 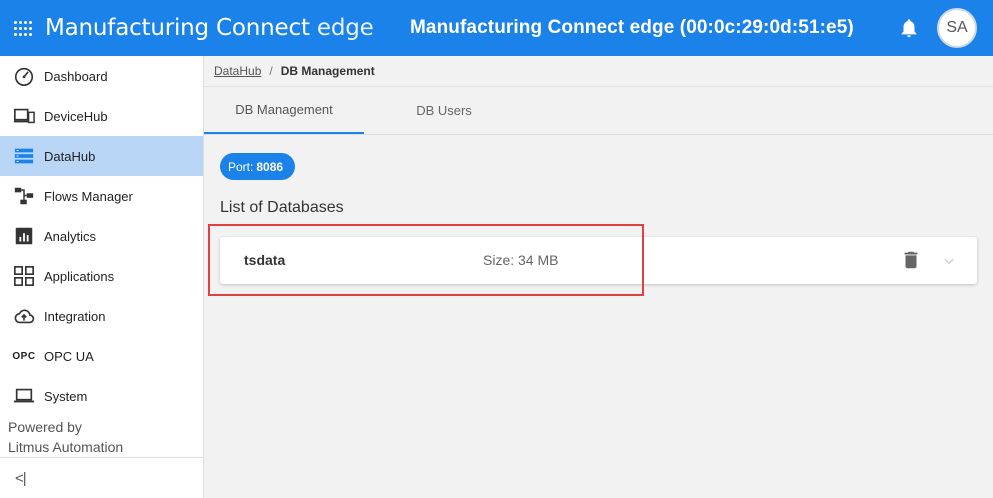 I want to click on powered-by: Powered by Litmus Automation, so click(x=65, y=437).